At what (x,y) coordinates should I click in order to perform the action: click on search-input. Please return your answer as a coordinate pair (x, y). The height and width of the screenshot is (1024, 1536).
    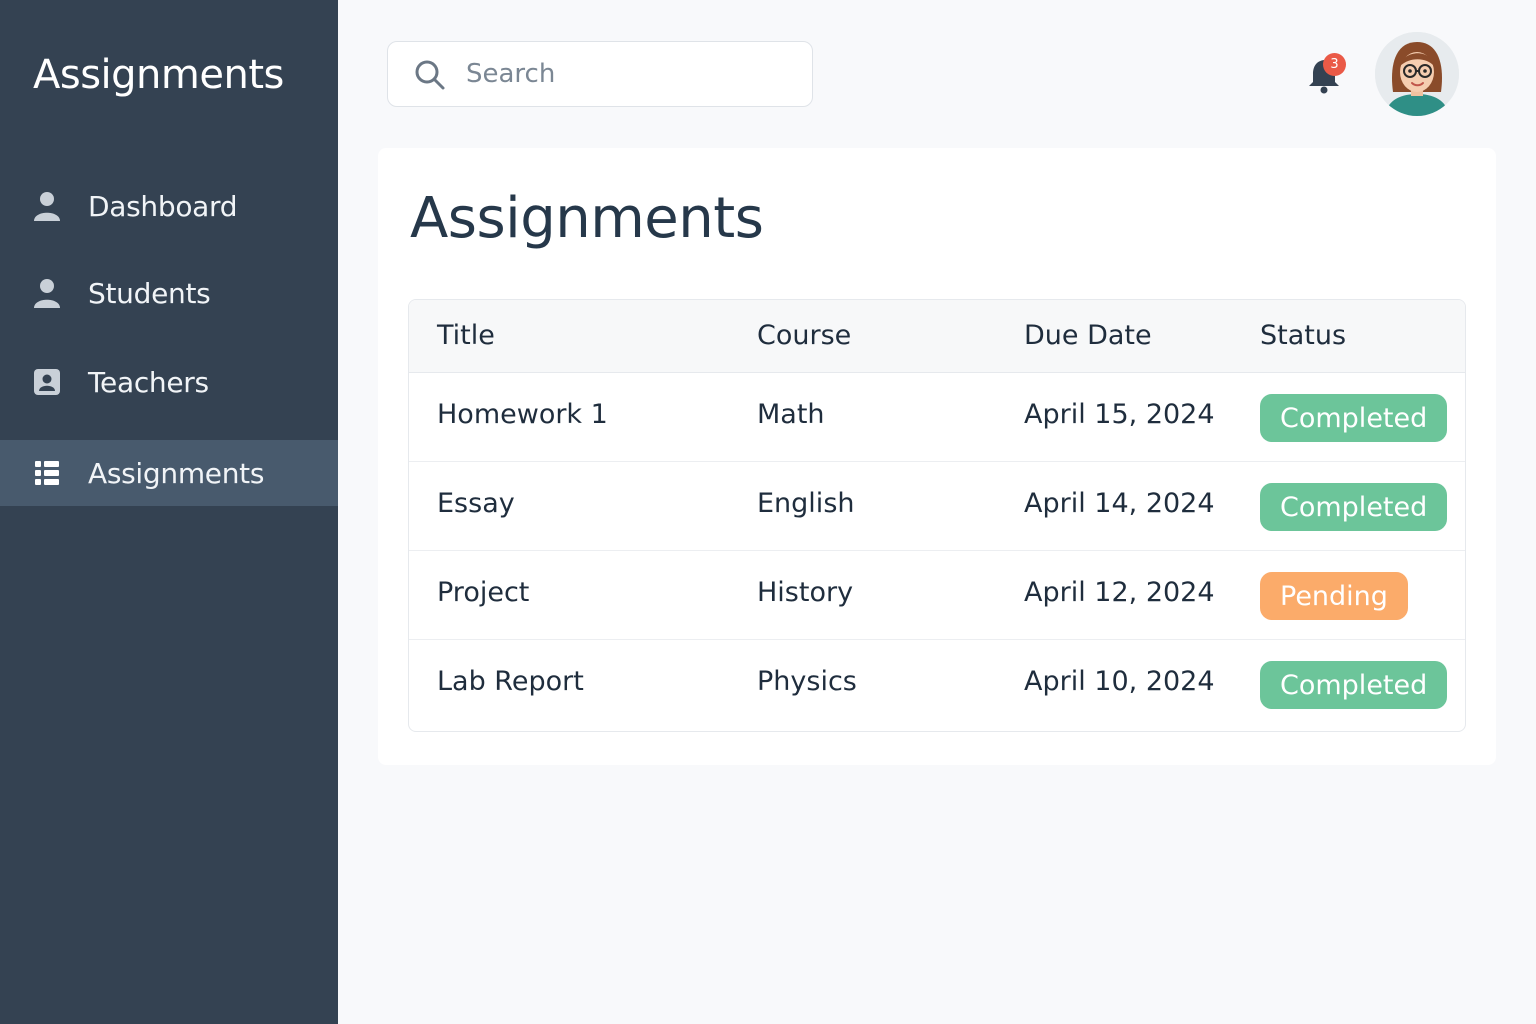
    Looking at the image, I should click on (626, 74).